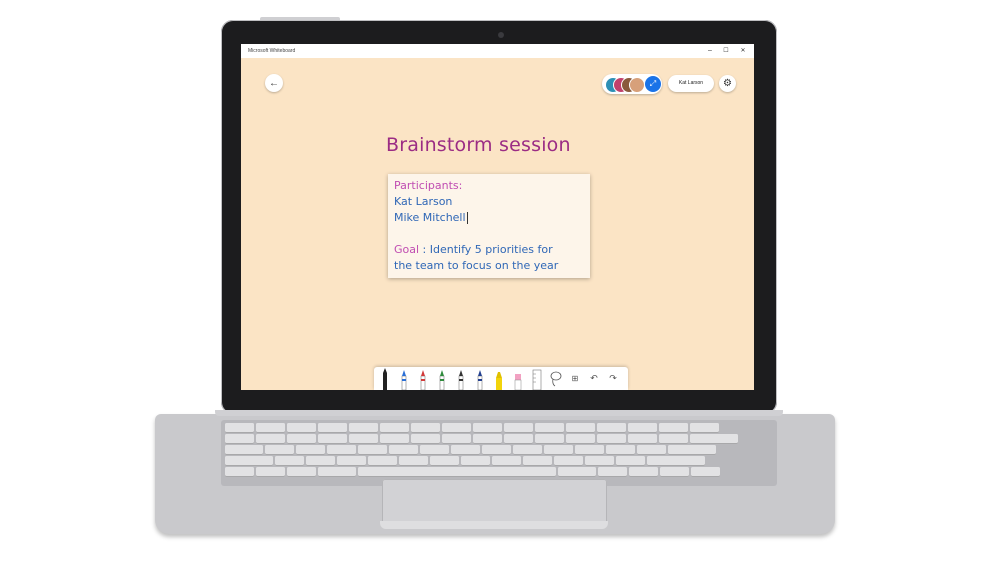 Image resolution: width=999 pixels, height=562 pixels. Describe the element at coordinates (442, 378) in the screenshot. I see `green-pen-icon` at that location.